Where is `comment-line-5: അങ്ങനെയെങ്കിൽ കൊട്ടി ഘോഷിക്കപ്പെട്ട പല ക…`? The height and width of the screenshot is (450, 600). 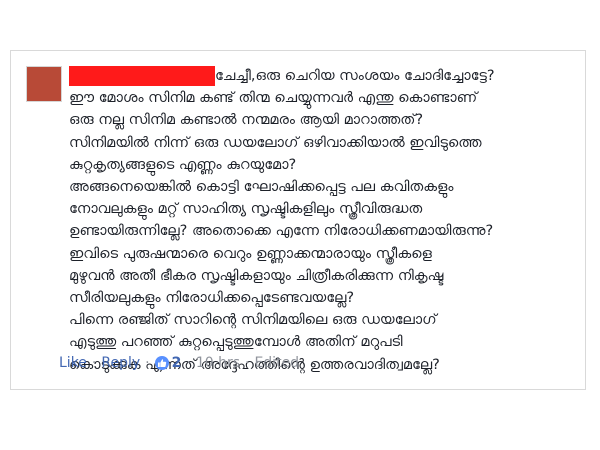 comment-line-5: അങ്ങനെയെങ്കിൽ കൊട്ടി ഘോഷിക്കപ്പെട്ട പല ക… is located at coordinates (261, 187).